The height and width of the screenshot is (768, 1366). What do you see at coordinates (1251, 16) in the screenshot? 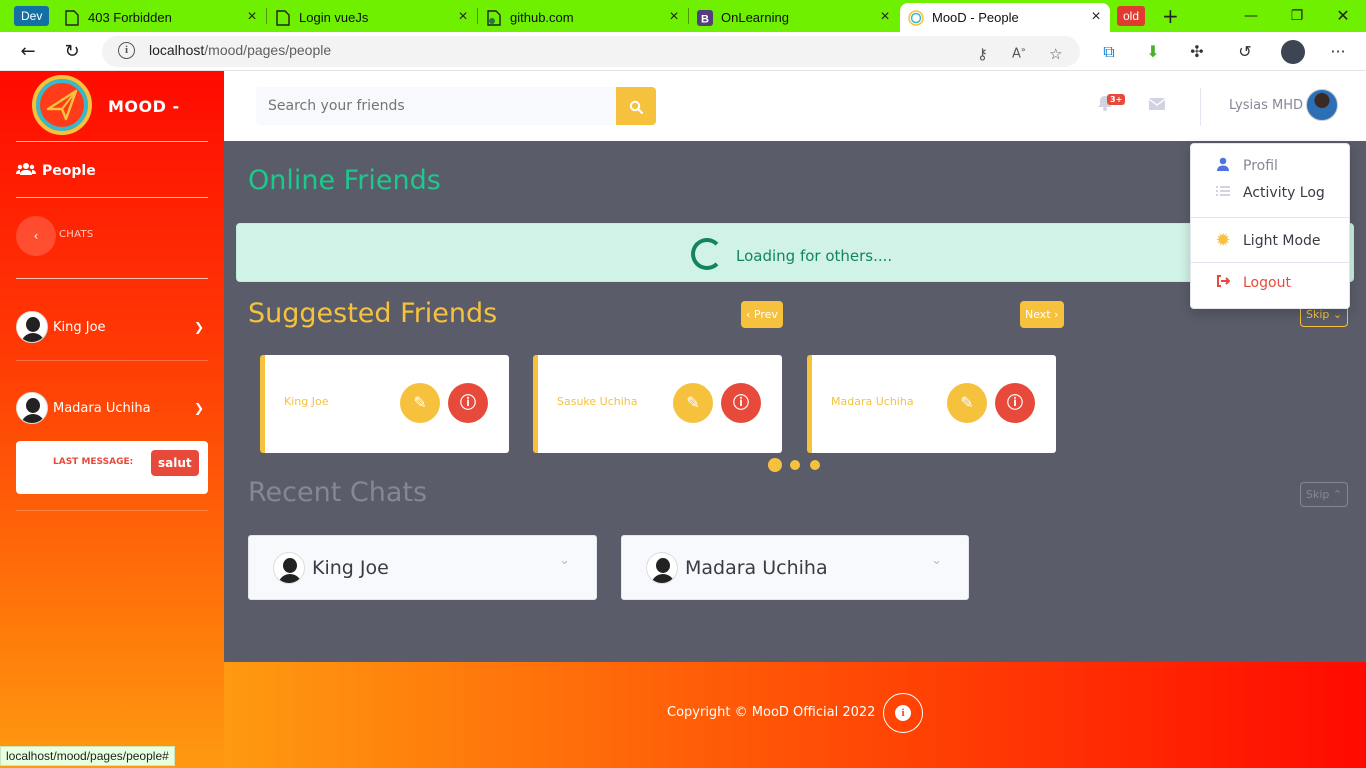
I see `minimize-icon: —` at bounding box center [1251, 16].